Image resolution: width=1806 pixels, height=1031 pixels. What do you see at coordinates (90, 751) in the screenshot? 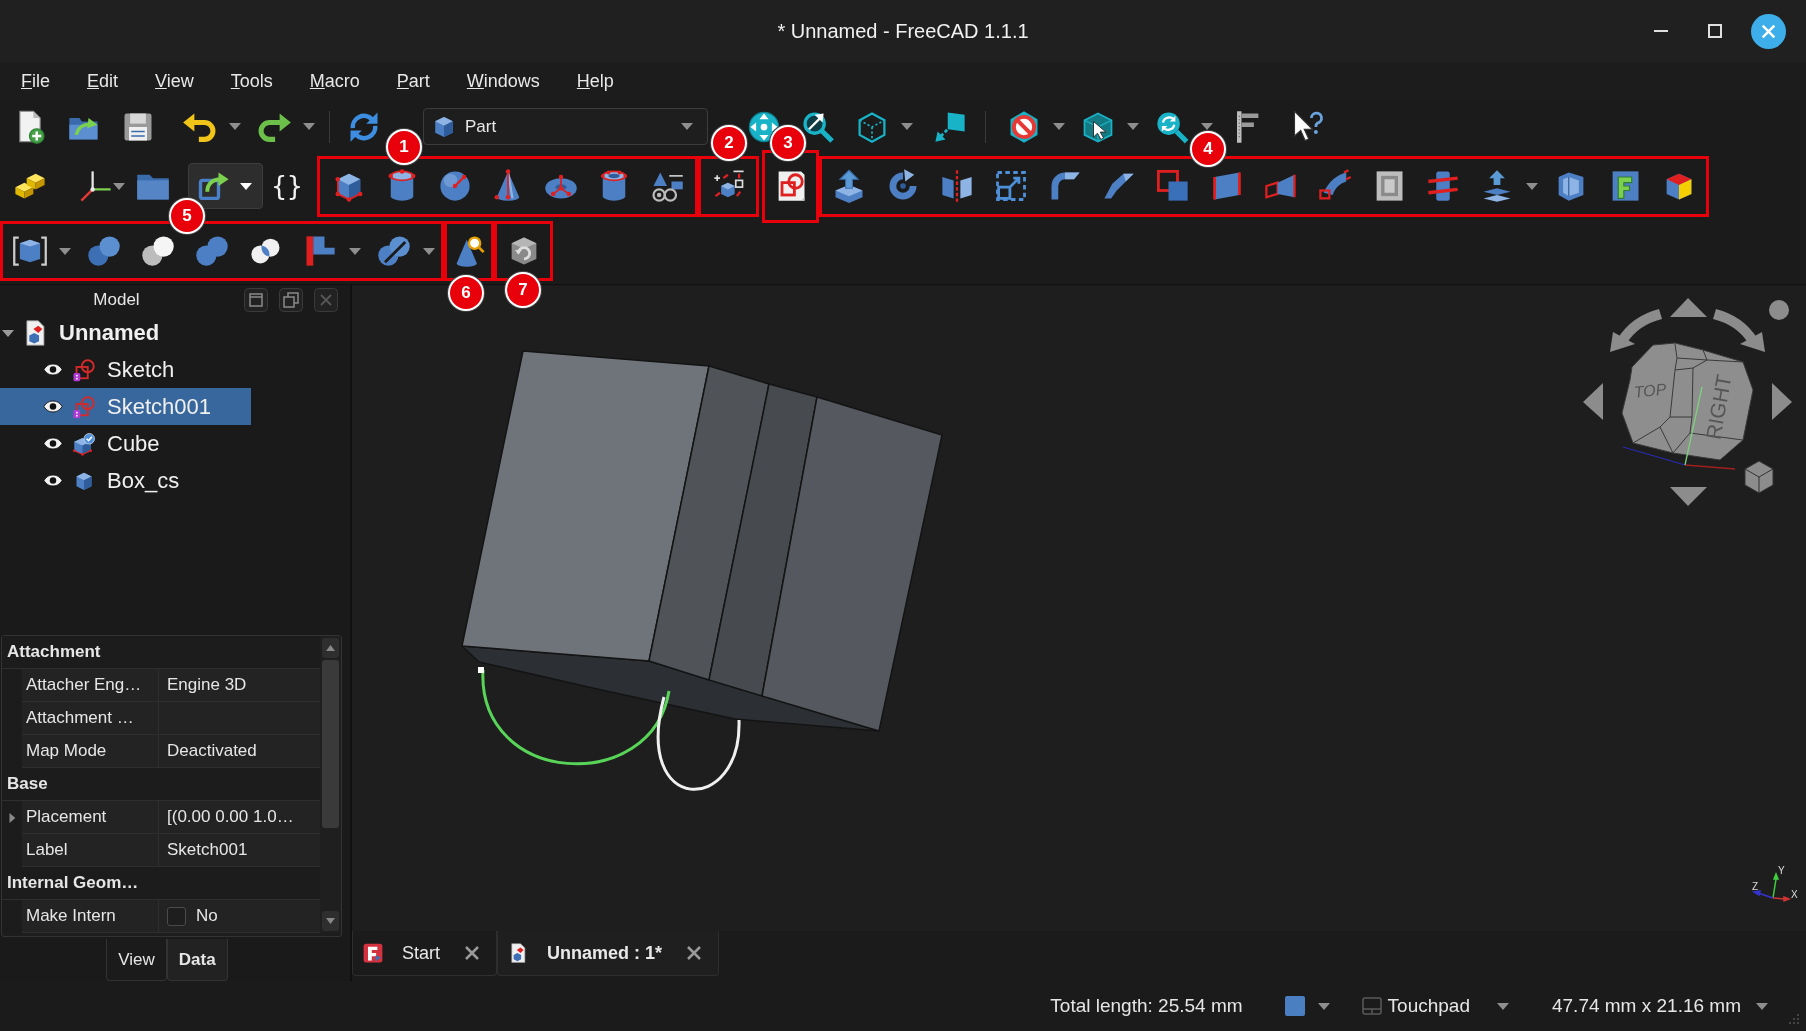
I see `property-name-cell: Map Mode` at bounding box center [90, 751].